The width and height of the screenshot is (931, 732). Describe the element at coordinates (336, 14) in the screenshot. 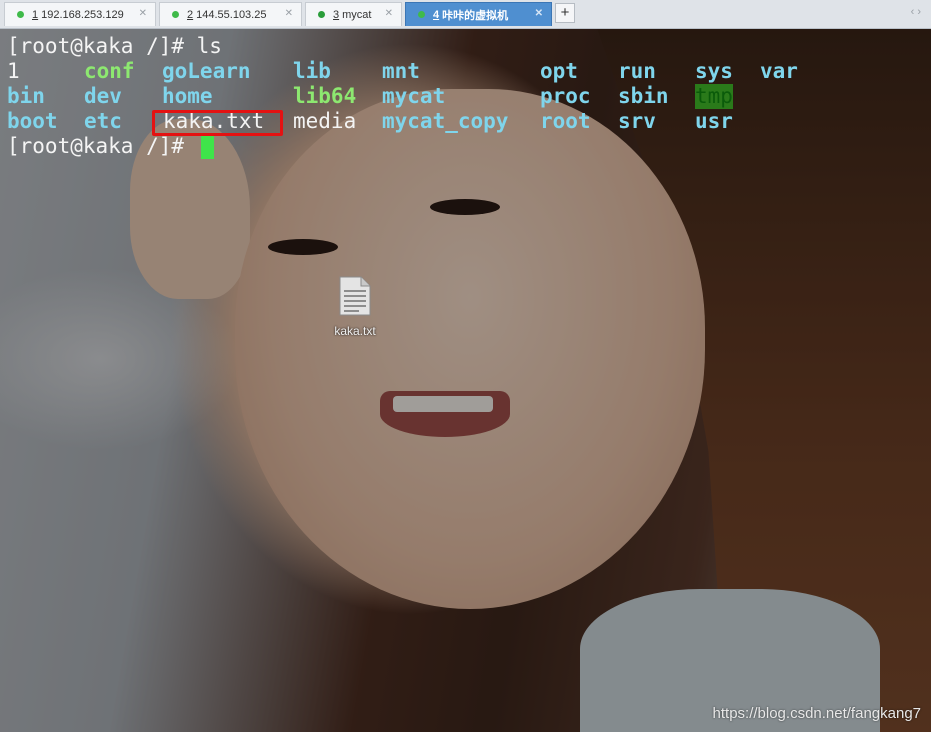

I see `tab-number: 3` at that location.